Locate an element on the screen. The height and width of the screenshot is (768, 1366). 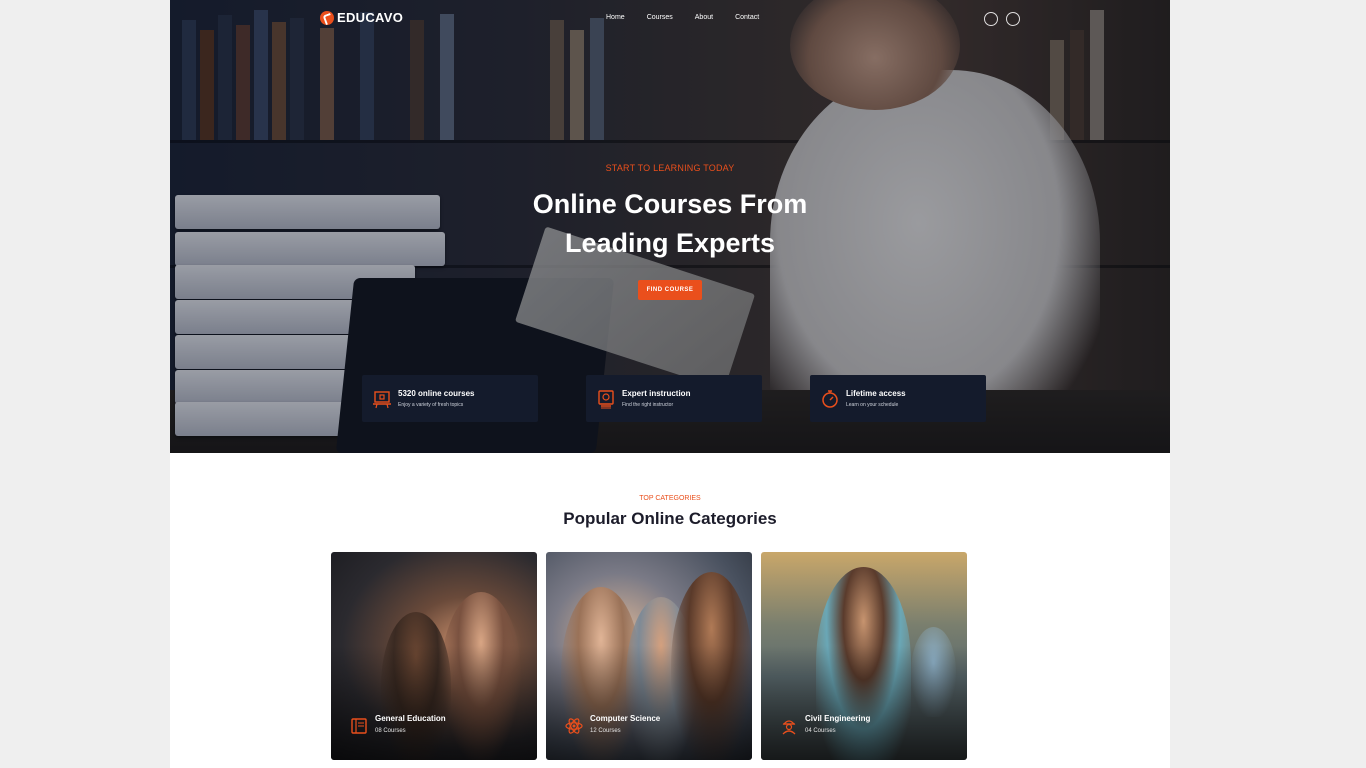
nav-link-courses: Courses is located at coordinates (660, 17).